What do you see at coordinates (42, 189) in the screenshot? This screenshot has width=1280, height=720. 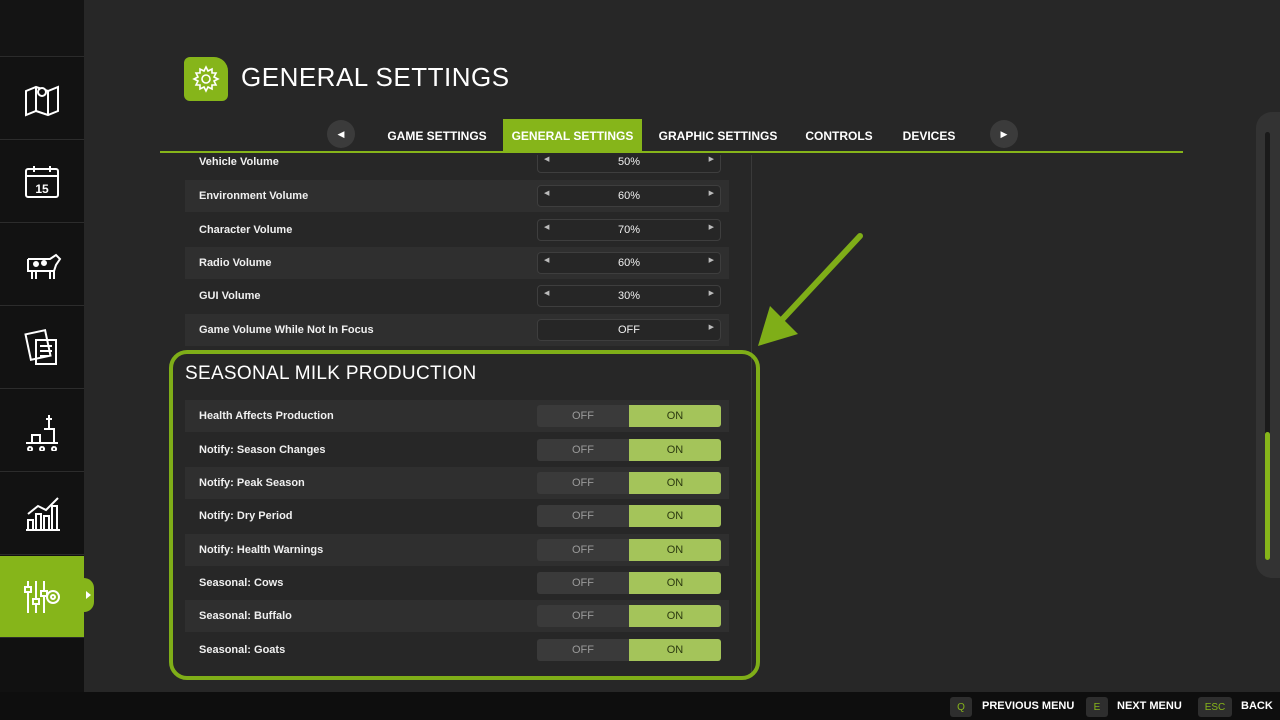 I see `calendar-day: 15` at bounding box center [42, 189].